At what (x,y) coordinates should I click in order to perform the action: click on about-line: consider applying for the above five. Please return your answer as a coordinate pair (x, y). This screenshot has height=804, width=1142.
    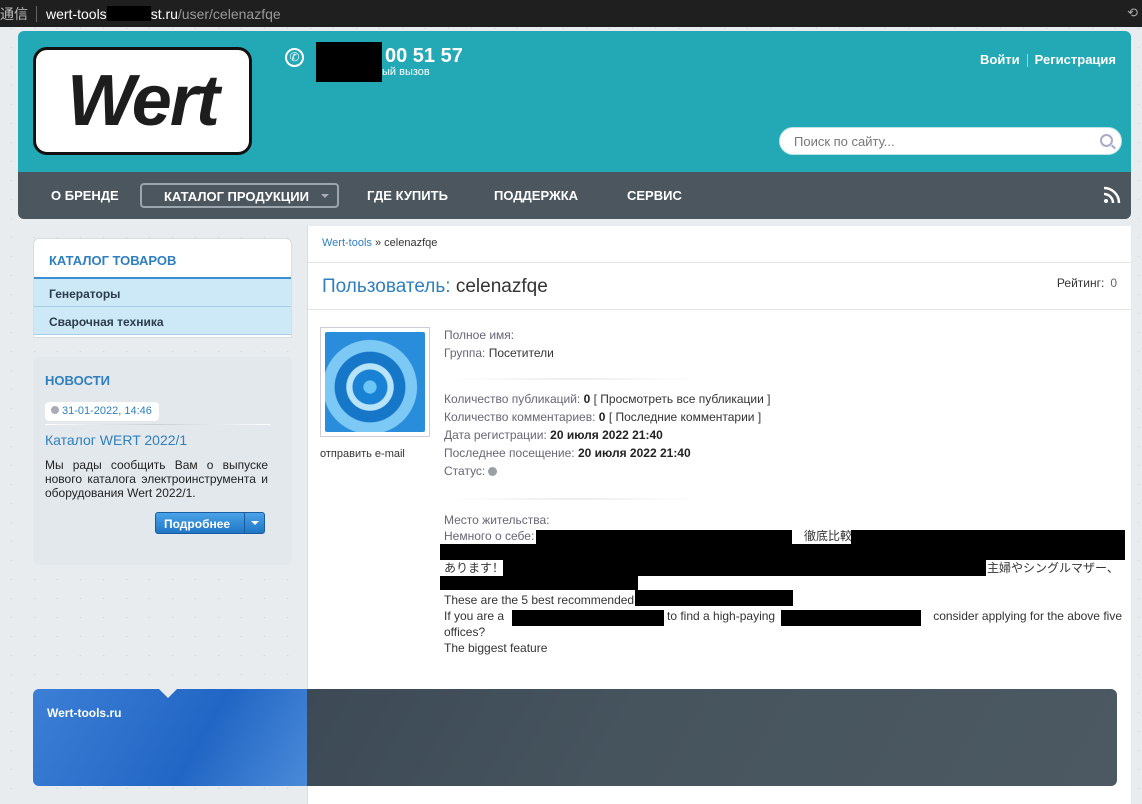
    Looking at the image, I should click on (1027, 616).